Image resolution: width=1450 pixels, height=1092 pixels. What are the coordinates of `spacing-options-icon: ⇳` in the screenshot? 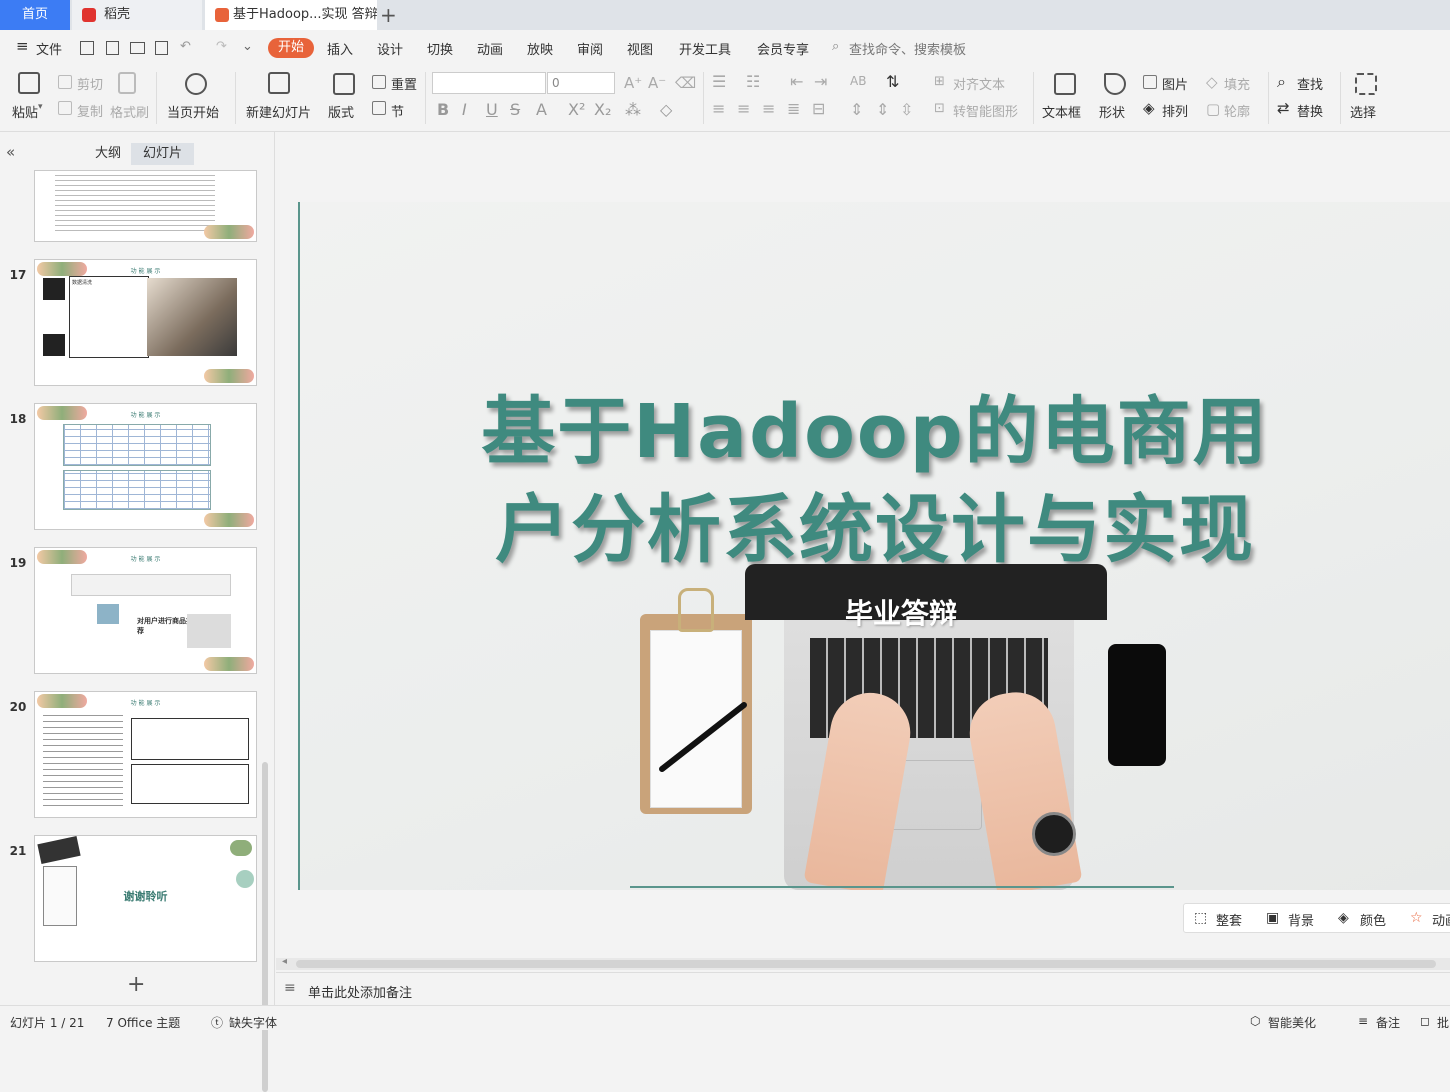 It's located at (906, 109).